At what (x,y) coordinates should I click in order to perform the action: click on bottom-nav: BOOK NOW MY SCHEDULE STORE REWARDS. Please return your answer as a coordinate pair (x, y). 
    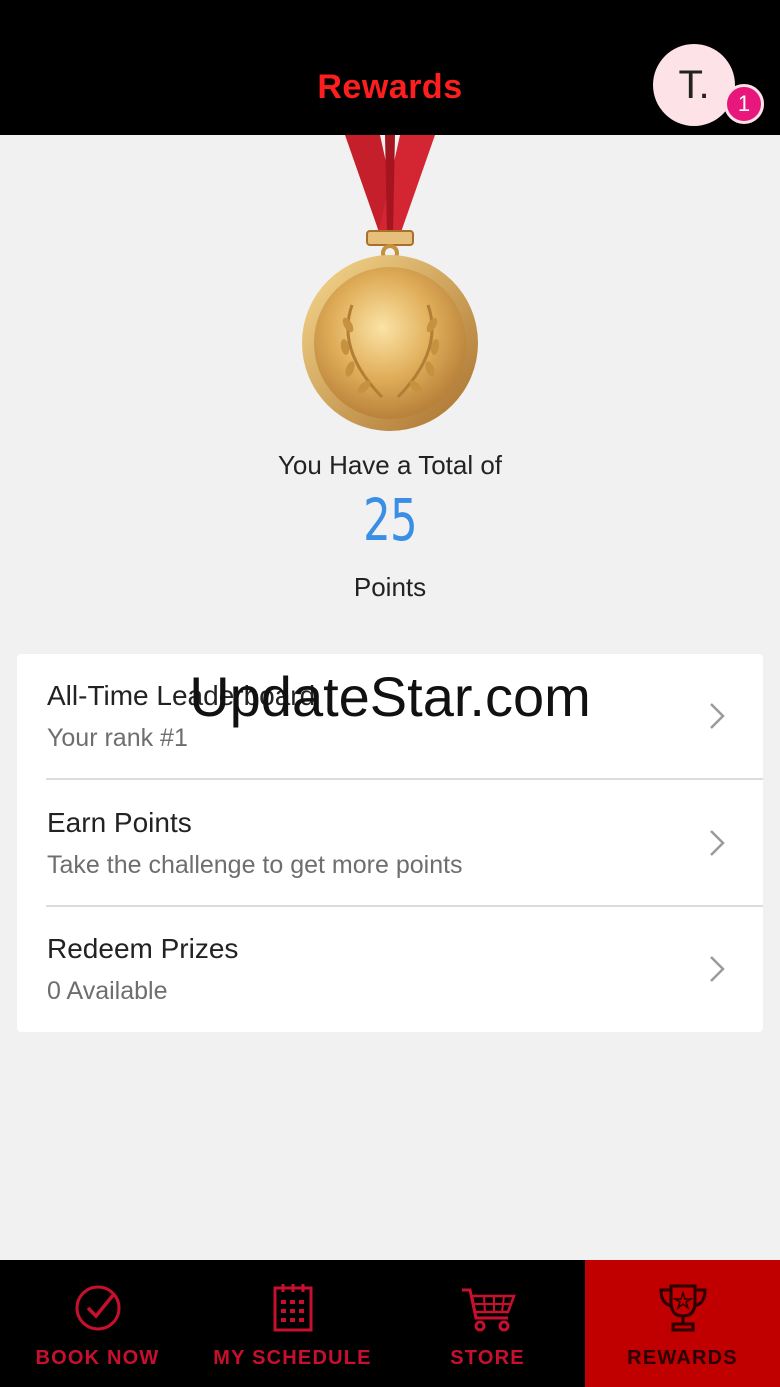
    Looking at the image, I should click on (390, 1323).